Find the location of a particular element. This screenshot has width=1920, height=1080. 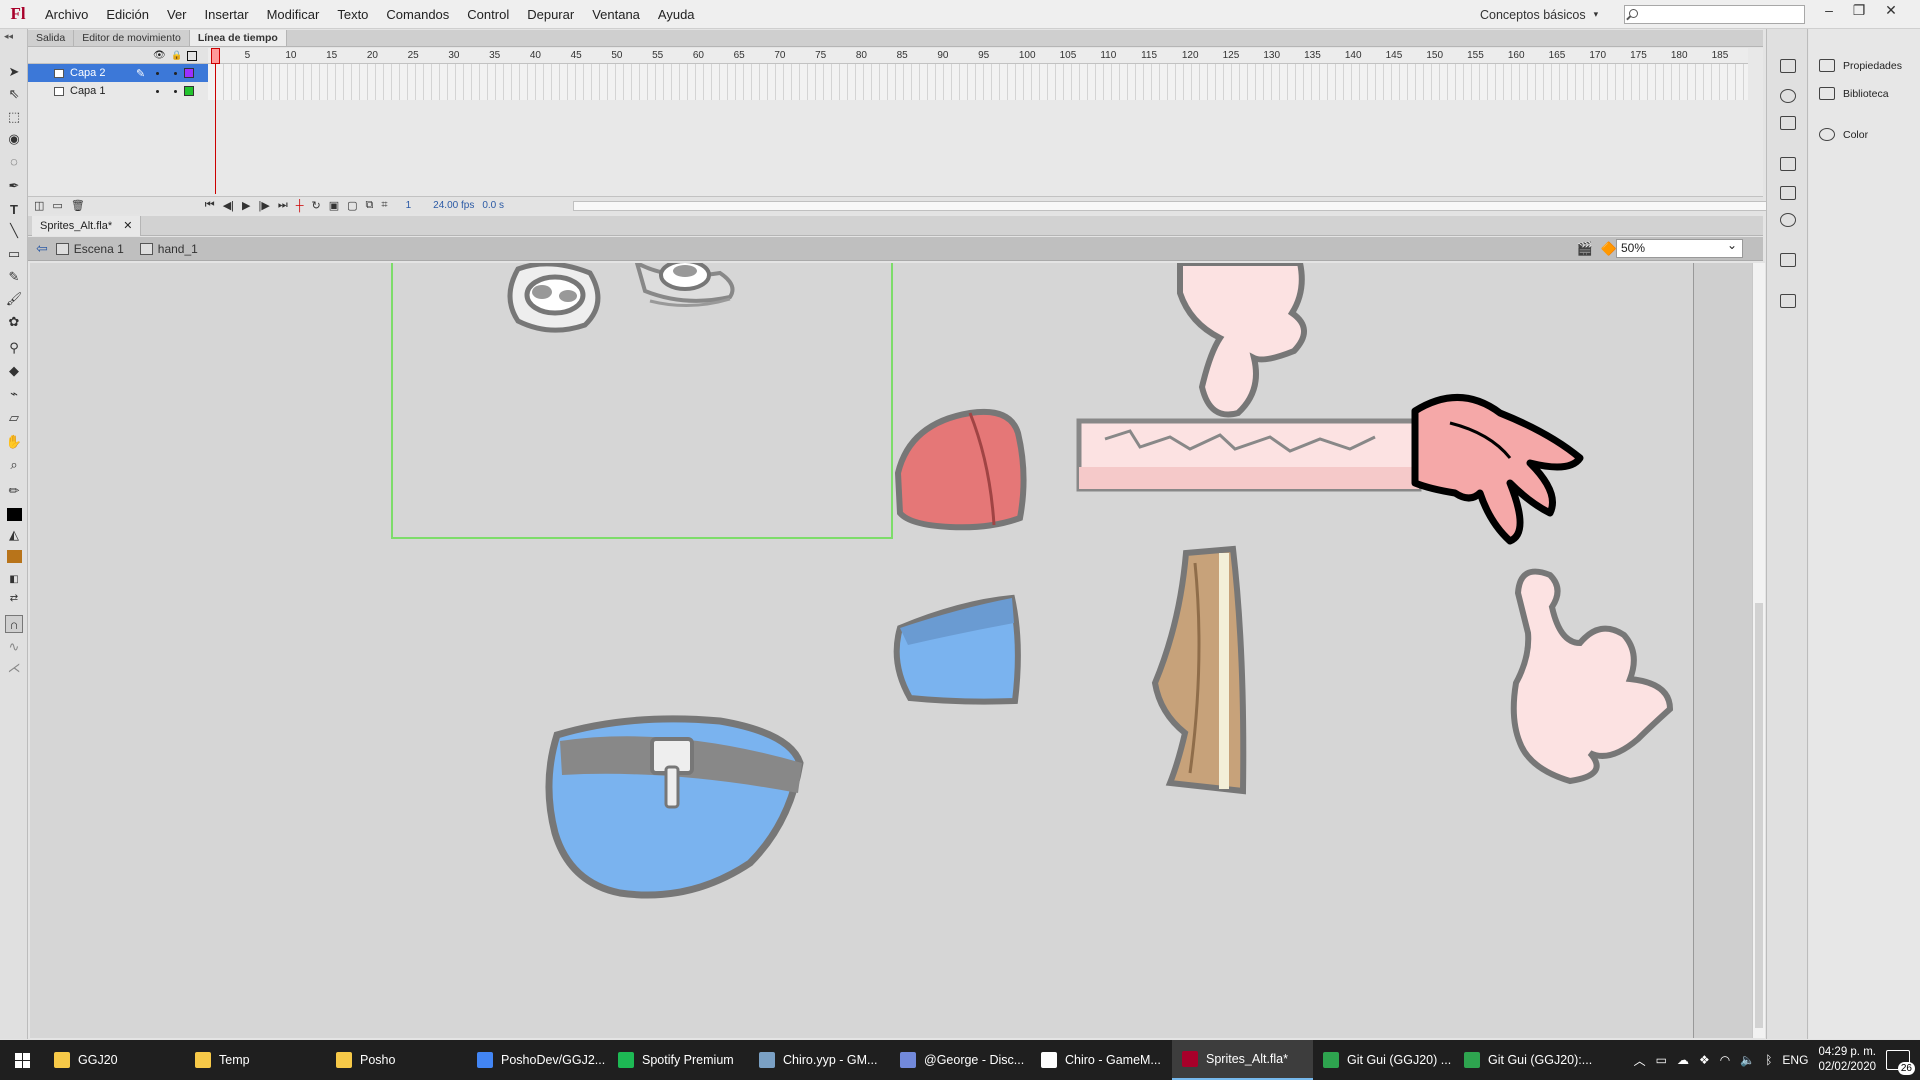

smooth-icon: ∿ is located at coordinates (14, 647).